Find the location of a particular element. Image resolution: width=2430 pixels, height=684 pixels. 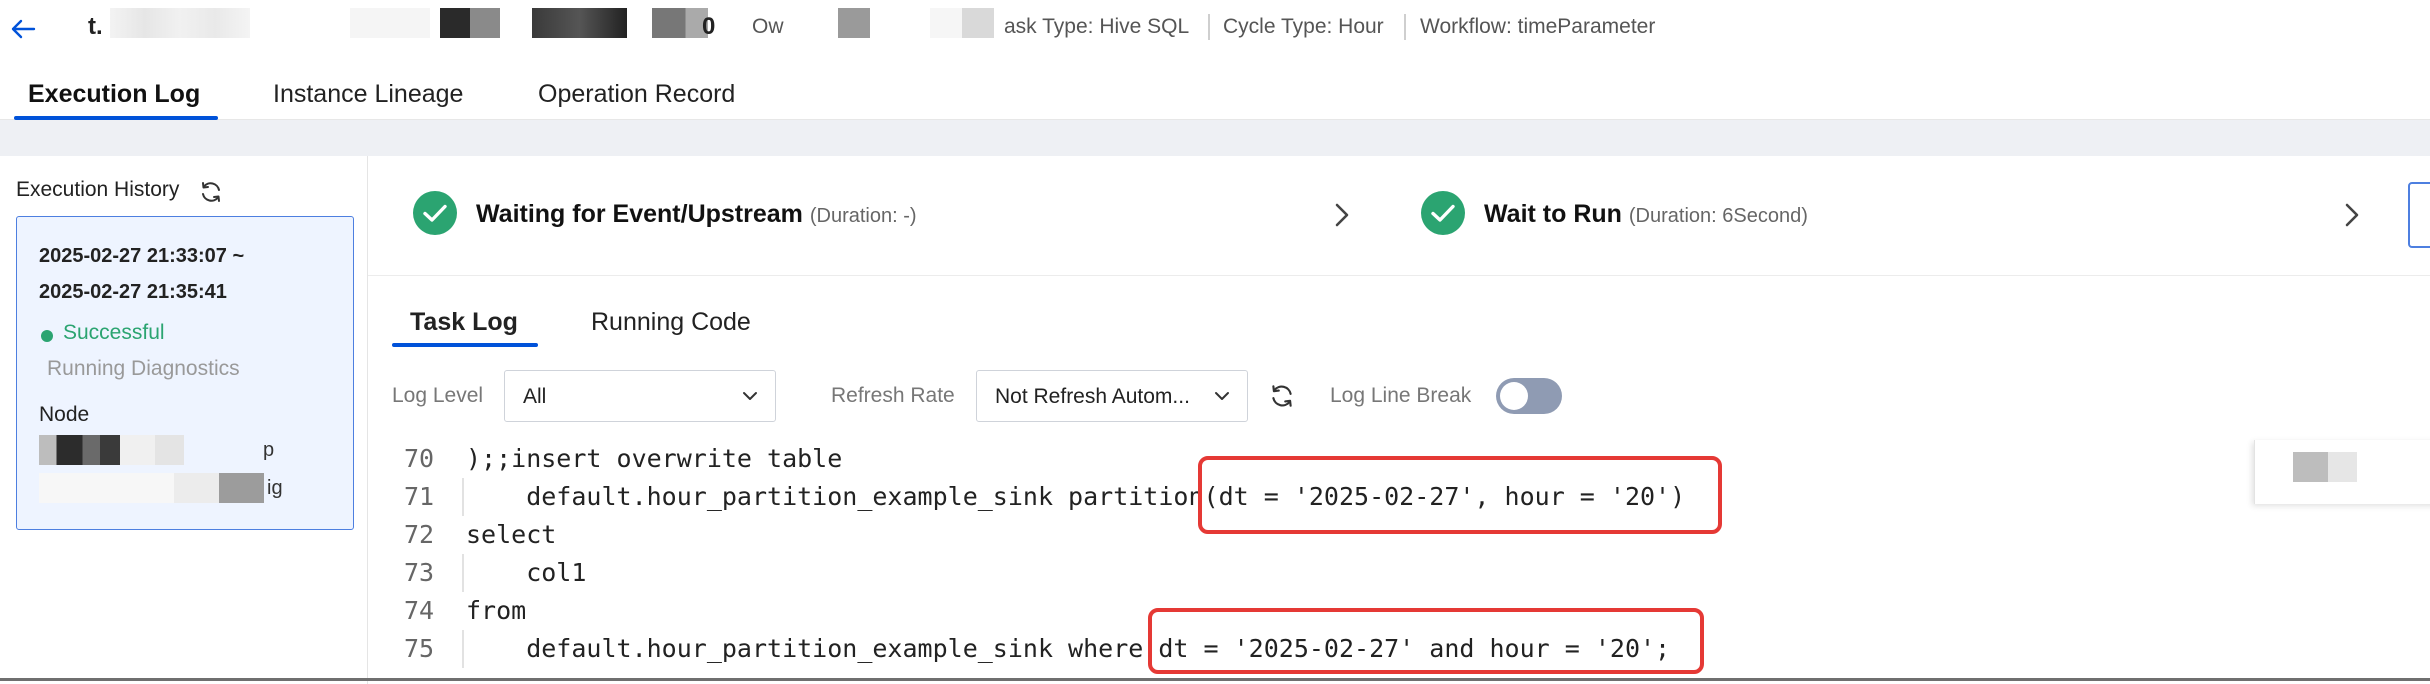

floating-minimap-card is located at coordinates (2342, 472).